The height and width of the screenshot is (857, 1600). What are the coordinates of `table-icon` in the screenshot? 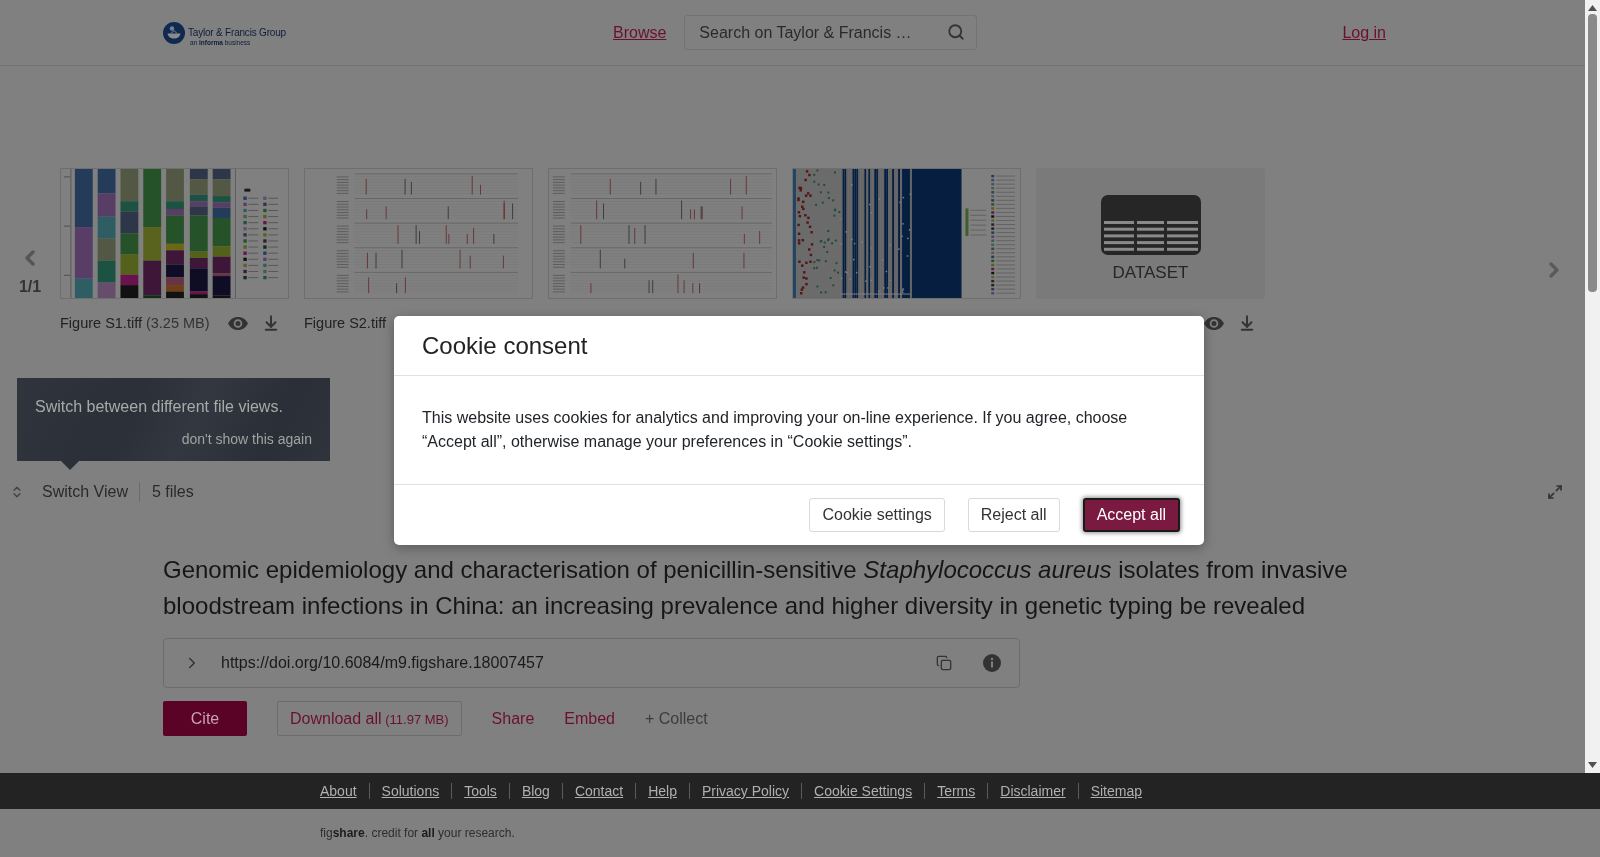 It's located at (1150, 225).